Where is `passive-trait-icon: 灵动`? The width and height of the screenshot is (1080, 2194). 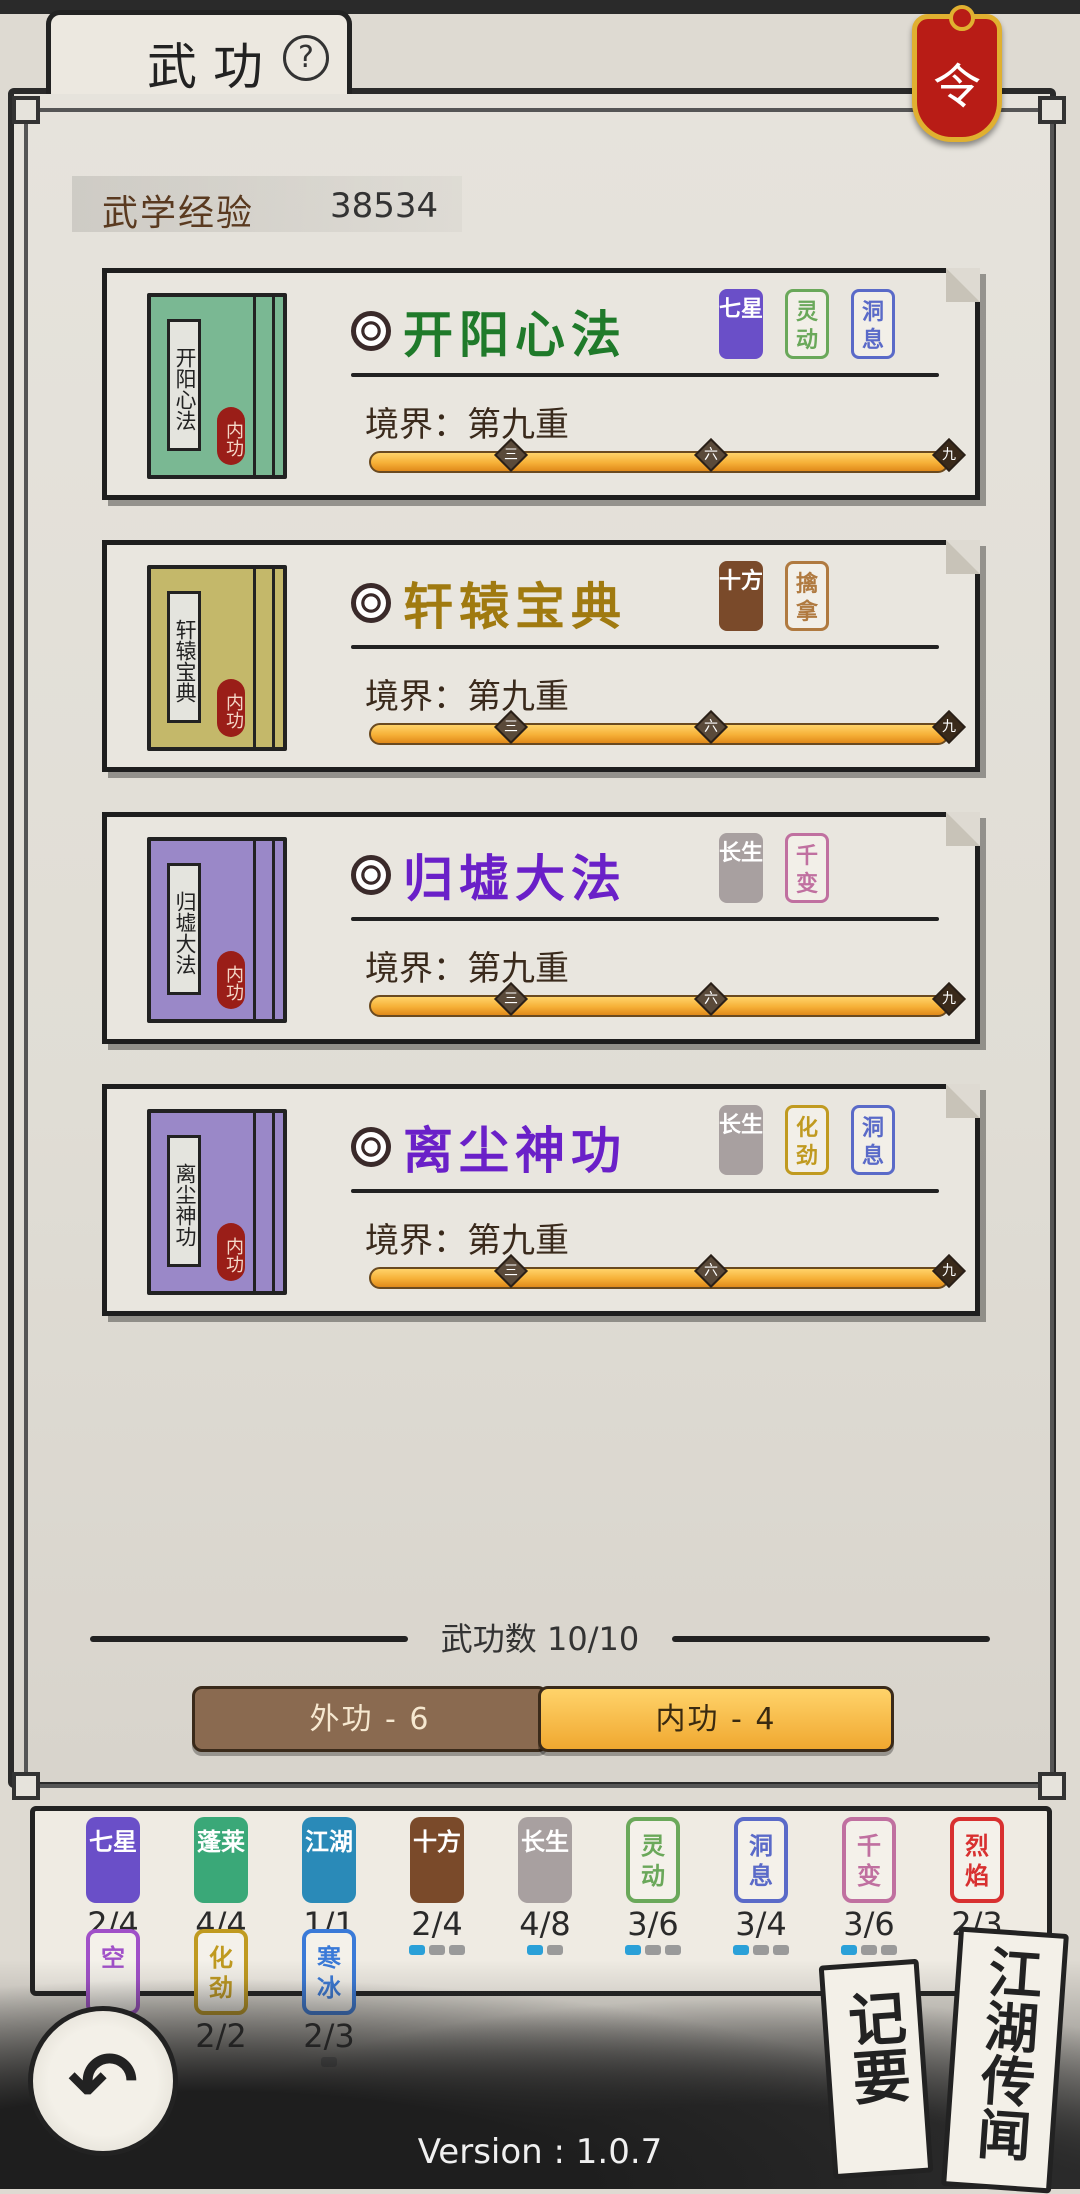 passive-trait-icon: 灵动 is located at coordinates (653, 1860).